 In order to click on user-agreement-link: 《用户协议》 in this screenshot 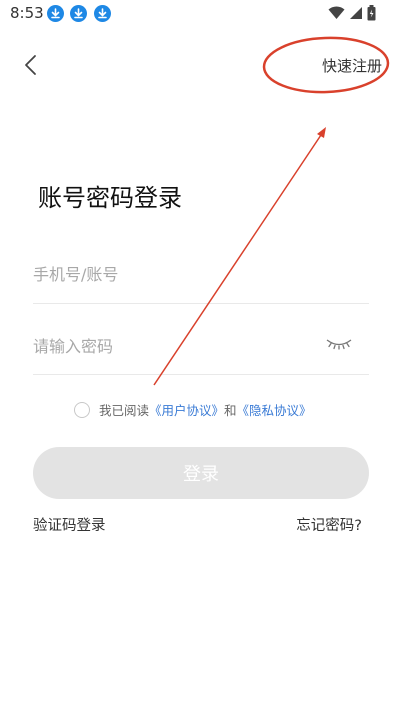, I will do `click(186, 409)`.